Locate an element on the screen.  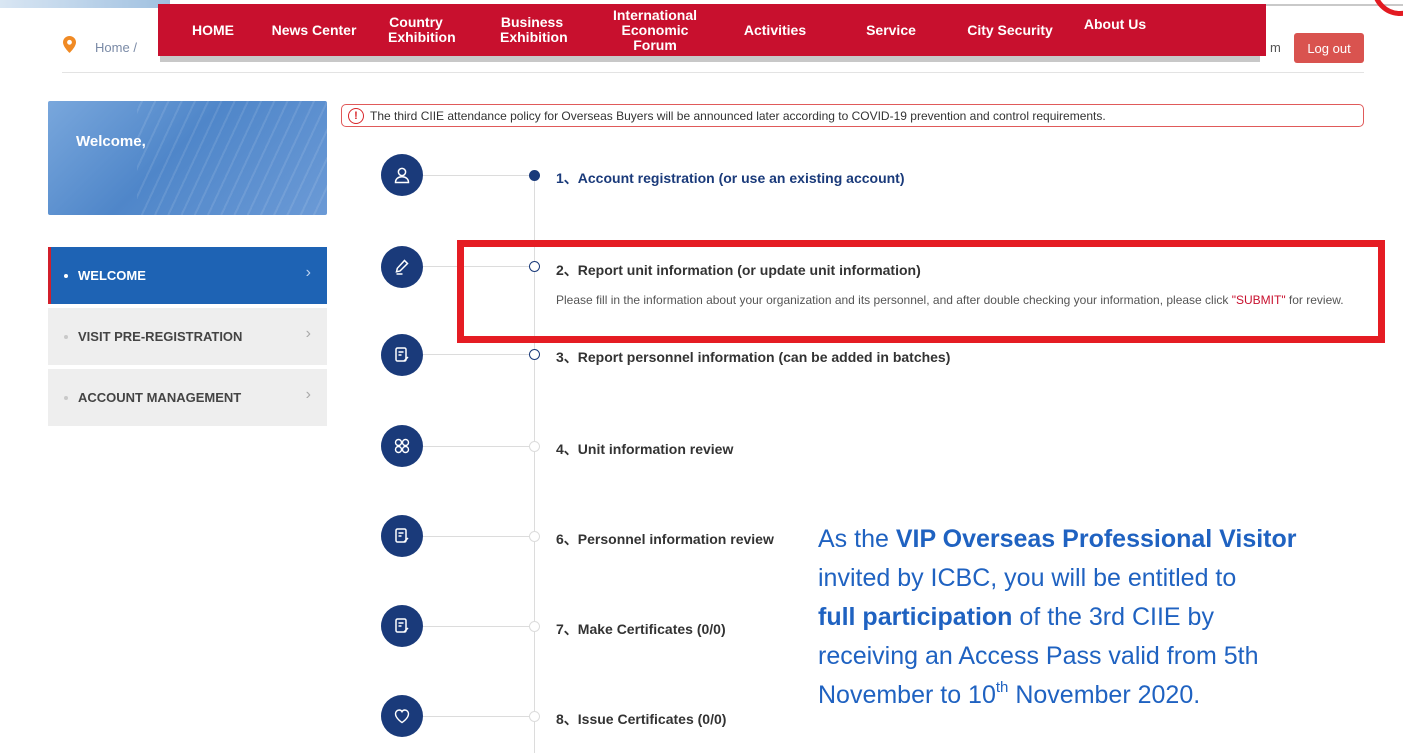
user-icon is located at coordinates (402, 175).